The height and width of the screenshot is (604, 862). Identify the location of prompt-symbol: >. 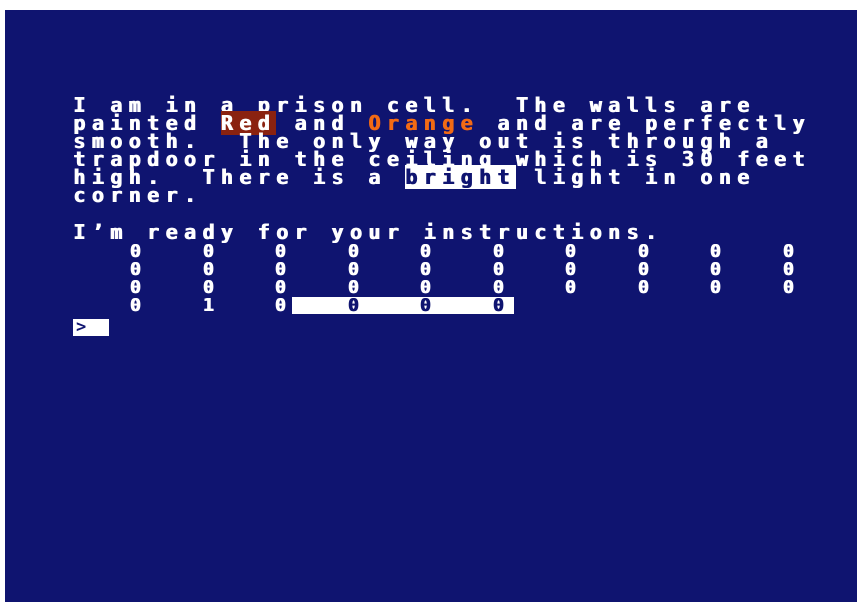
(81, 327).